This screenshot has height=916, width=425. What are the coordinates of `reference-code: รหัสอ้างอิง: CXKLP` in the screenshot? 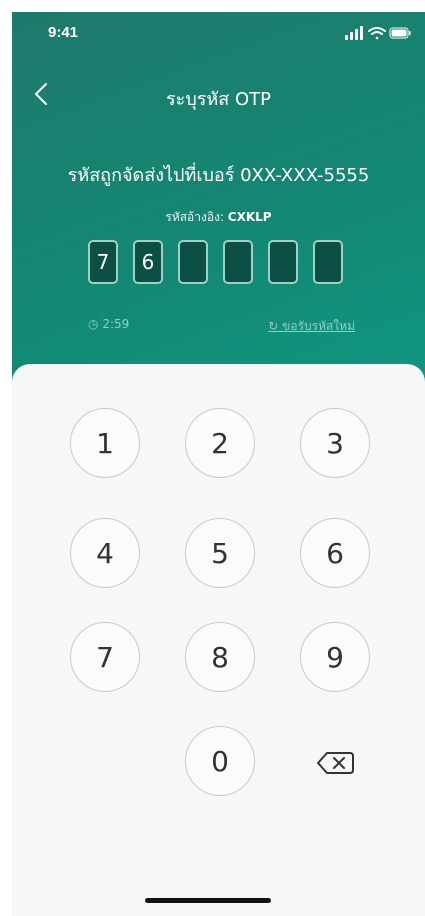 It's located at (218, 217).